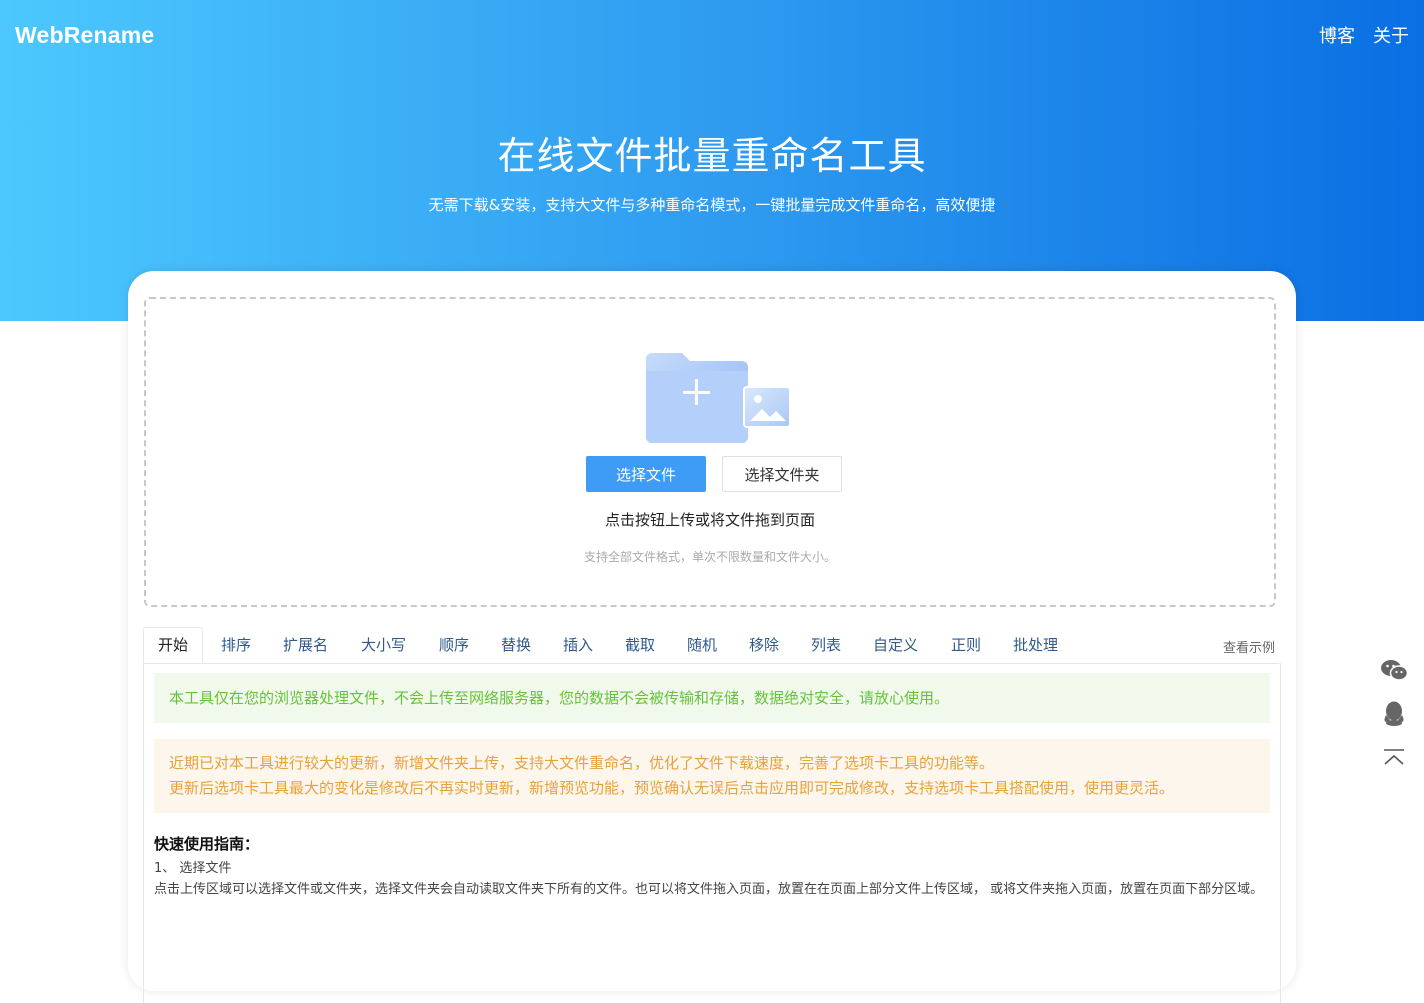  What do you see at coordinates (782, 474) in the screenshot?
I see `select-folder-button: 选择文件夹` at bounding box center [782, 474].